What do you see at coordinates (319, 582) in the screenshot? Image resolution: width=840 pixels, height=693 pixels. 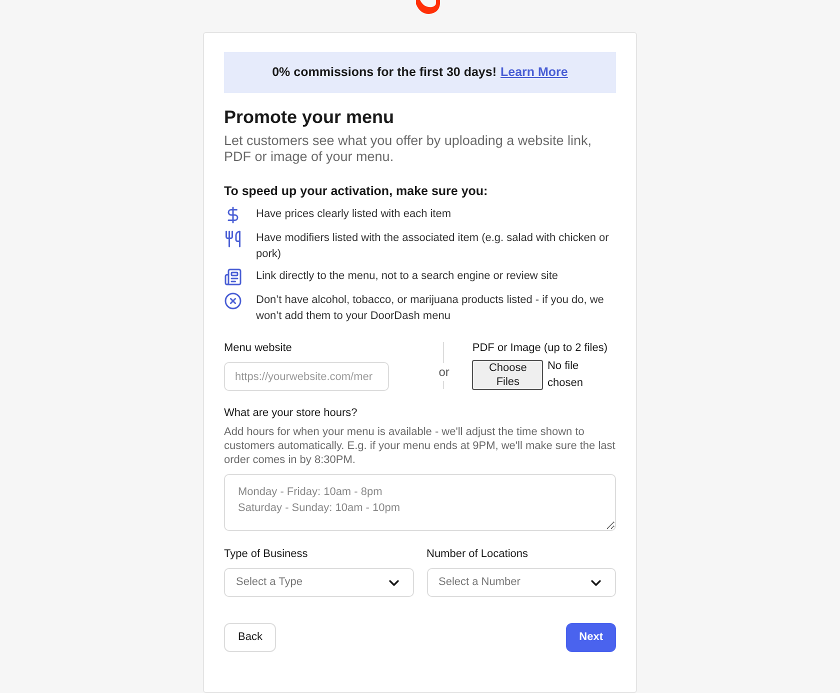 I see `select-dropdown: Select a Type` at bounding box center [319, 582].